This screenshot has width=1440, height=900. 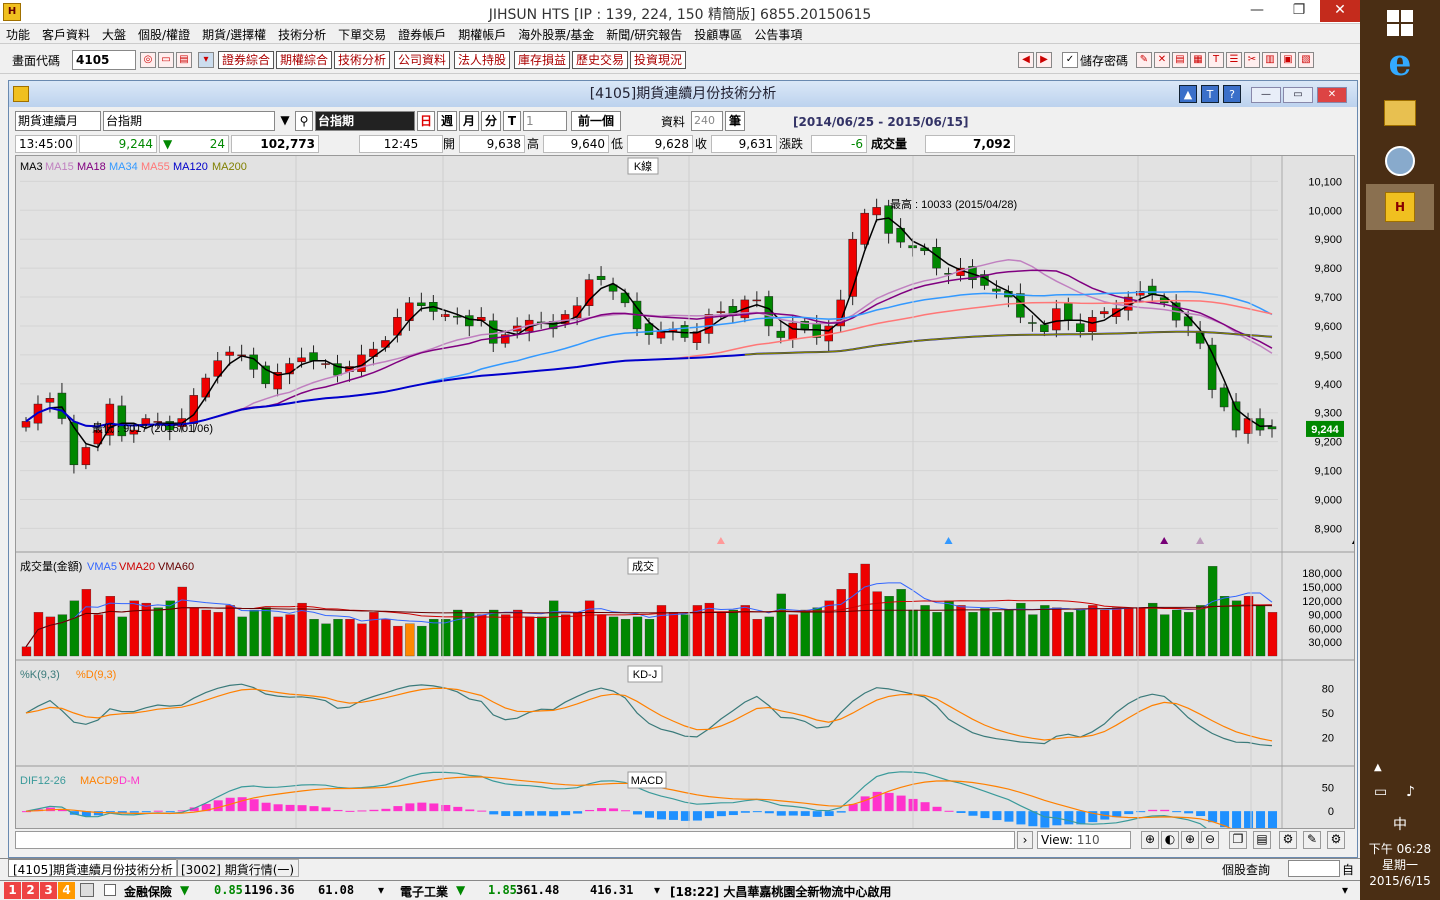 What do you see at coordinates (469, 121) in the screenshot?
I see `month-button: 月` at bounding box center [469, 121].